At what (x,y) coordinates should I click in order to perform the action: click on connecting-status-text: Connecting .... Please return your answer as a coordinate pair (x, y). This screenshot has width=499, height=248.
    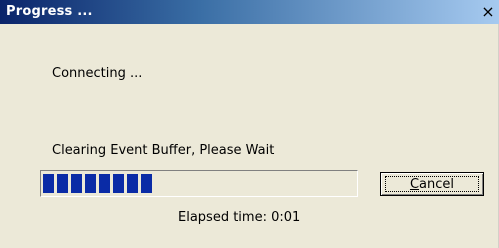
    Looking at the image, I should click on (97, 73).